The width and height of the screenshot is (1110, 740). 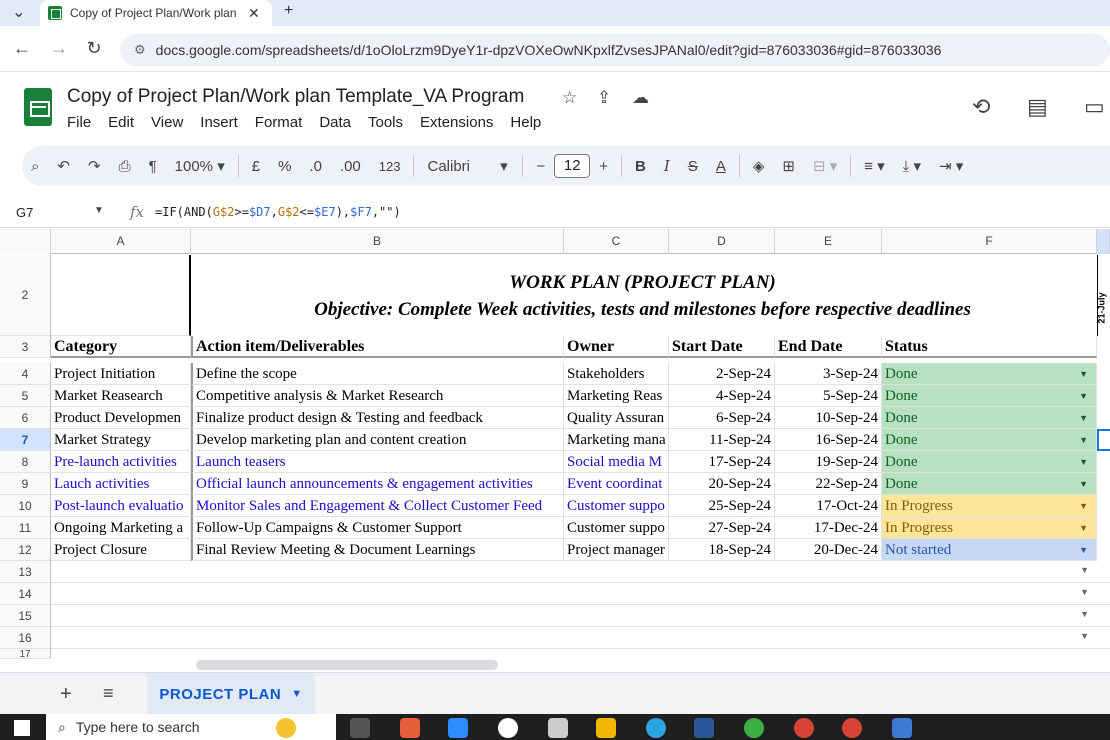 I want to click on sheets-logo-icon, so click(x=38, y=107).